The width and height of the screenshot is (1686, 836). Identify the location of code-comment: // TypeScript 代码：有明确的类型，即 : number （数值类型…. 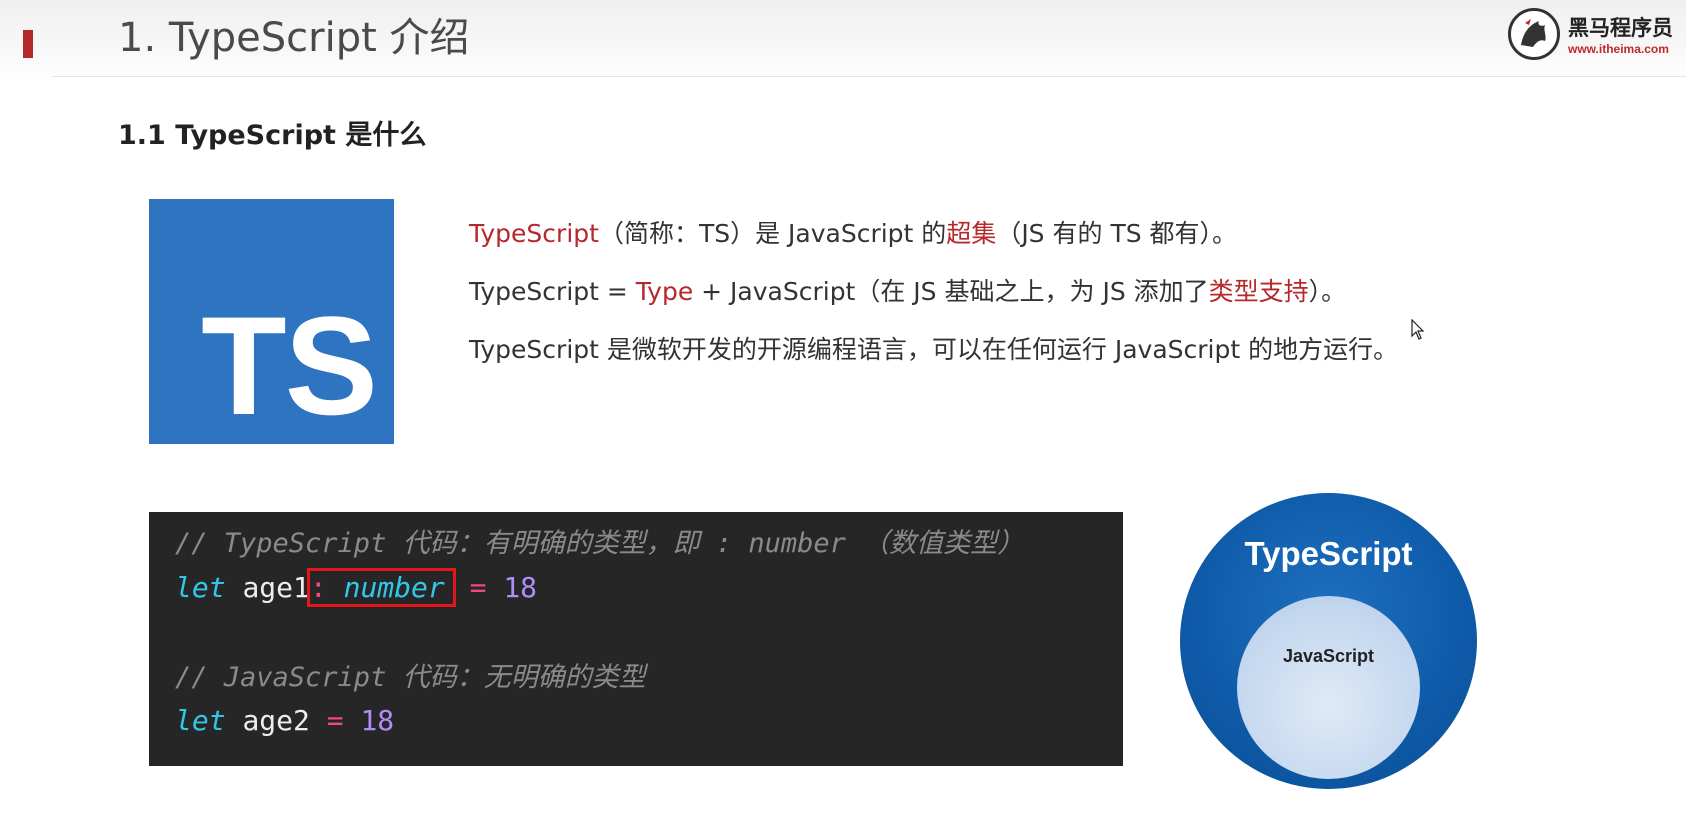
(600, 543).